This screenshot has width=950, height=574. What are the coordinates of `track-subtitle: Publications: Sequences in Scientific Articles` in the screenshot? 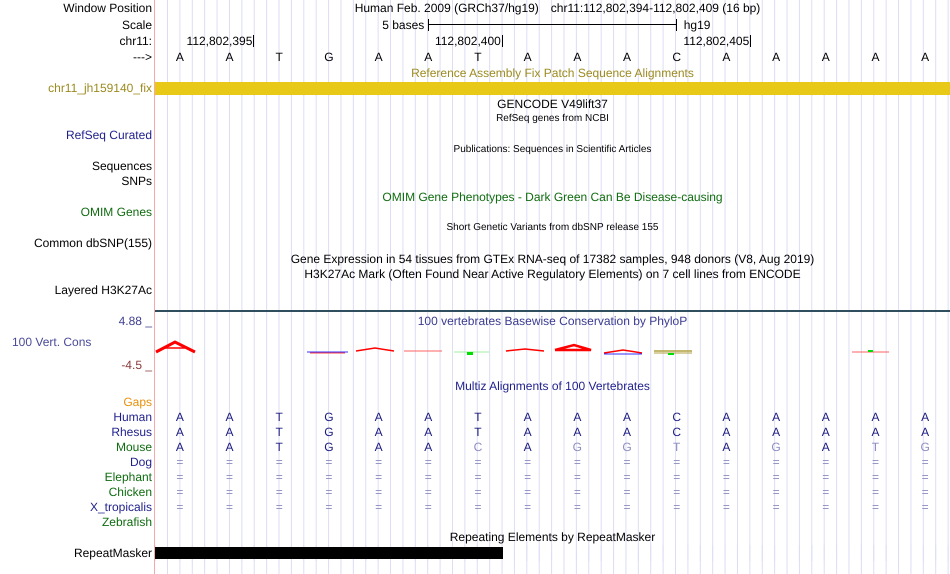 It's located at (553, 150).